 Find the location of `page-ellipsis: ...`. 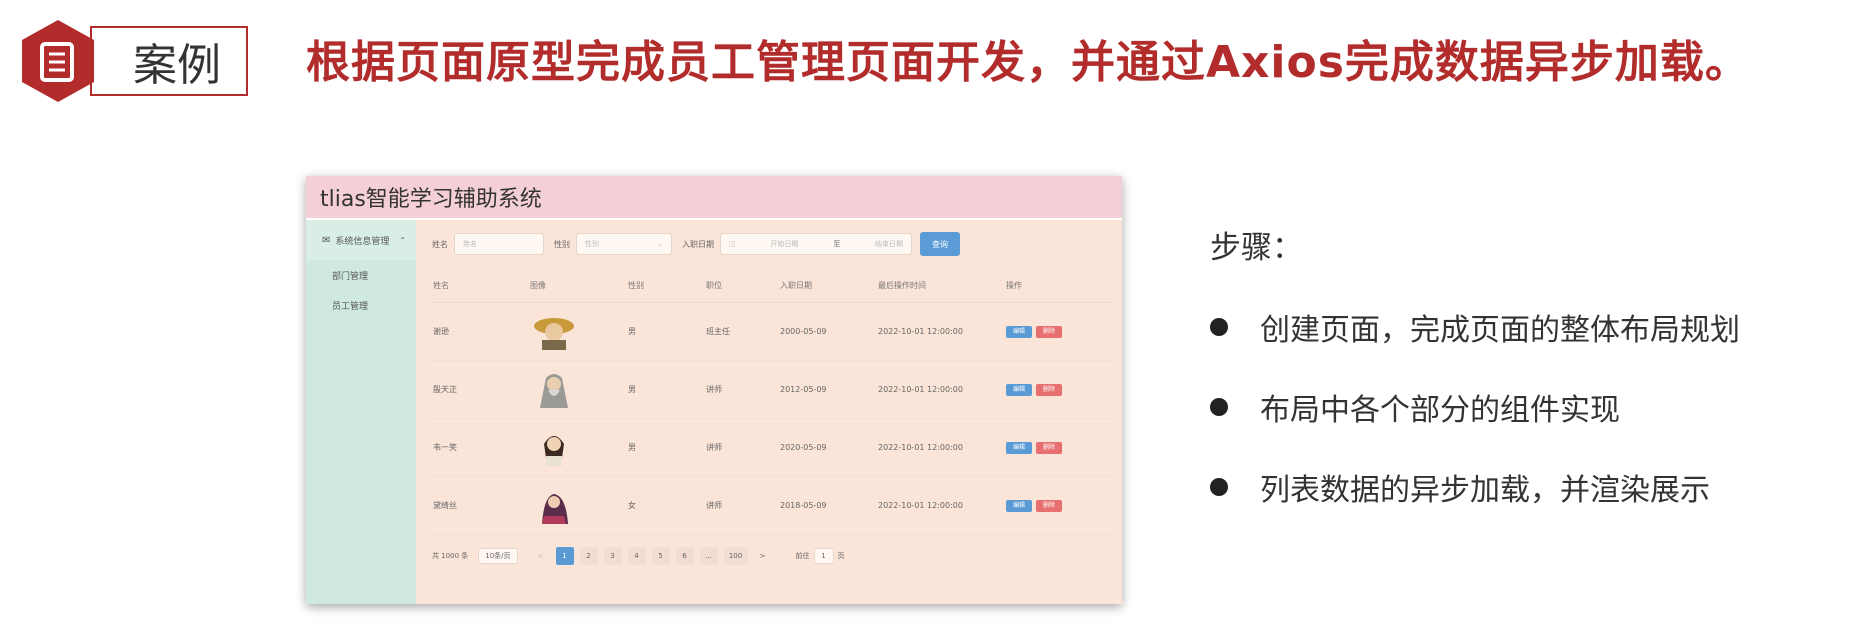

page-ellipsis: ... is located at coordinates (708, 556).